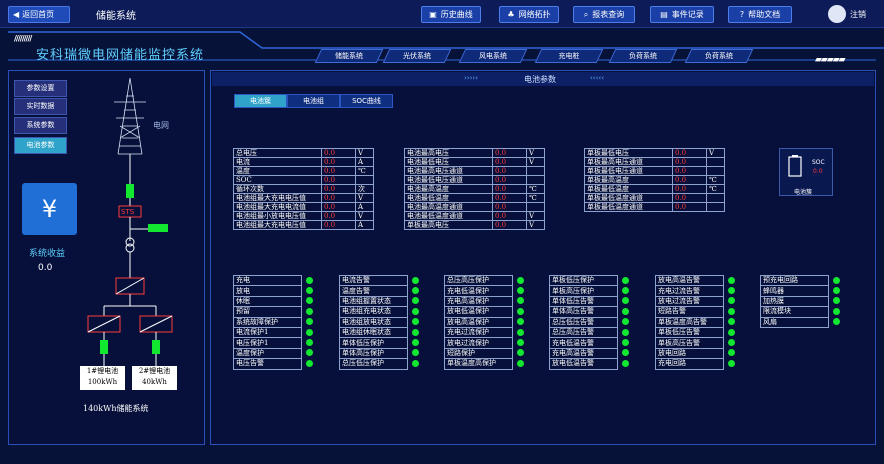 The width and height of the screenshot is (884, 464). Describe the element at coordinates (583, 332) in the screenshot. I see `status-label: 总压高压告警` at that location.